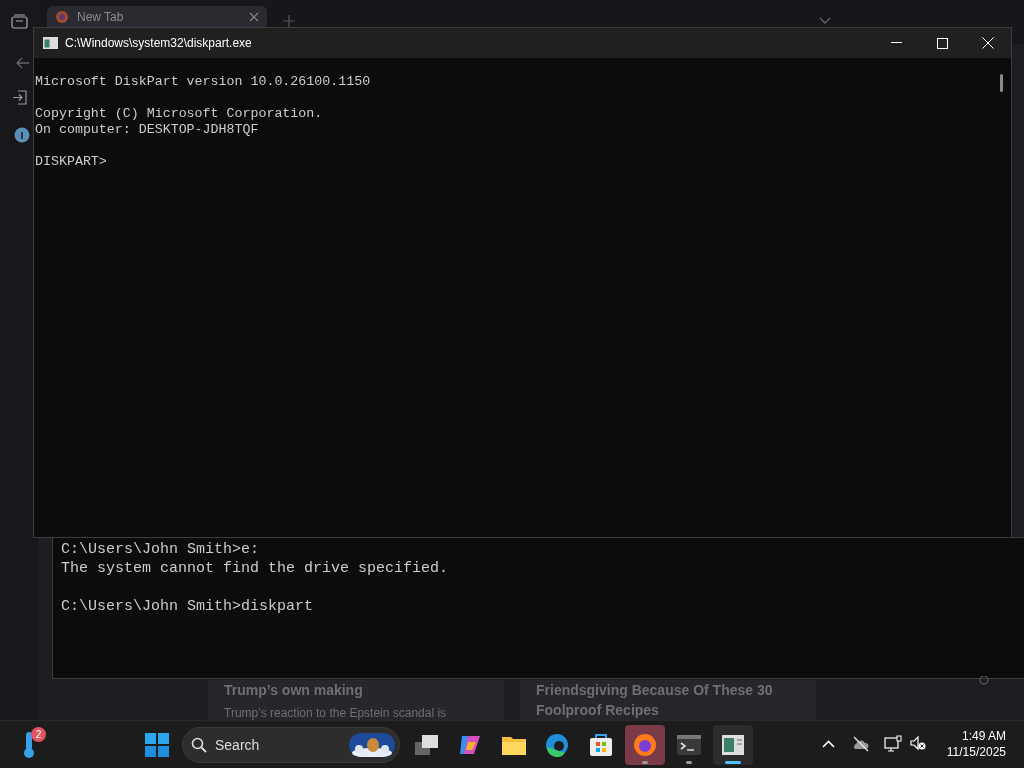 The width and height of the screenshot is (1024, 768). Describe the element at coordinates (71, 162) in the screenshot. I see `console-line: DISKPART>` at that location.